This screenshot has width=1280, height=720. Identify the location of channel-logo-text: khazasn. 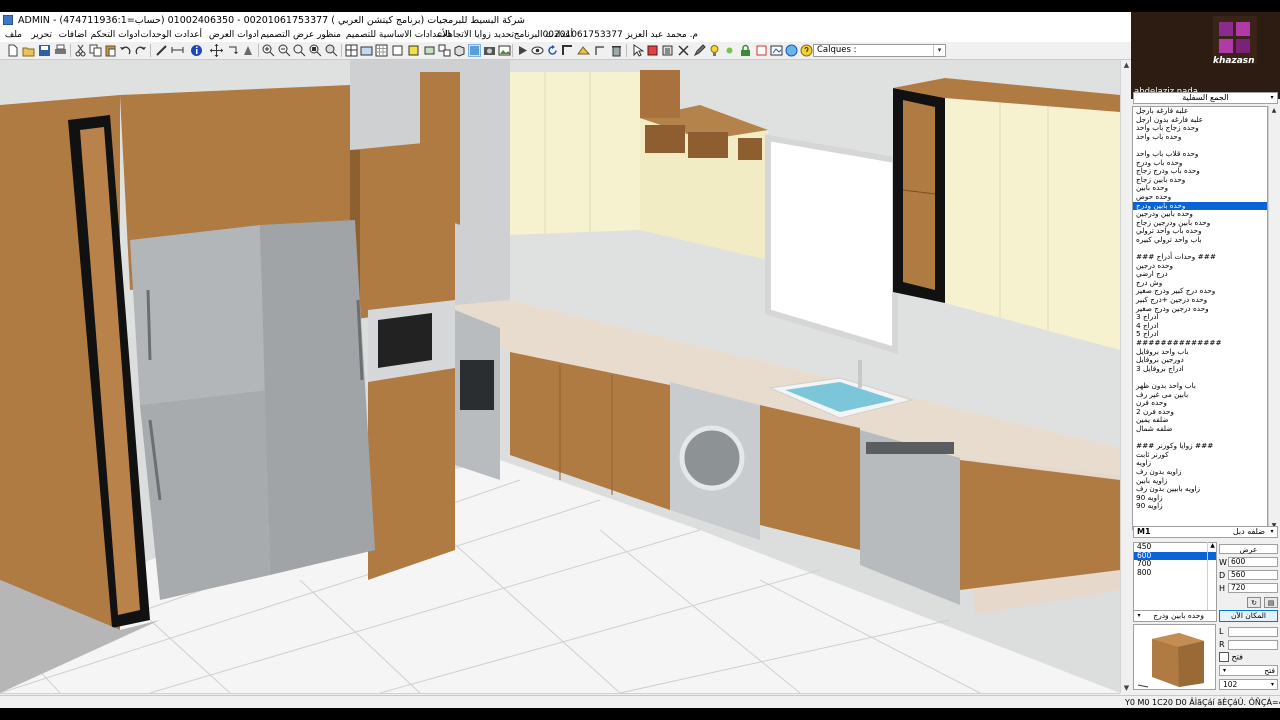
(1234, 61).